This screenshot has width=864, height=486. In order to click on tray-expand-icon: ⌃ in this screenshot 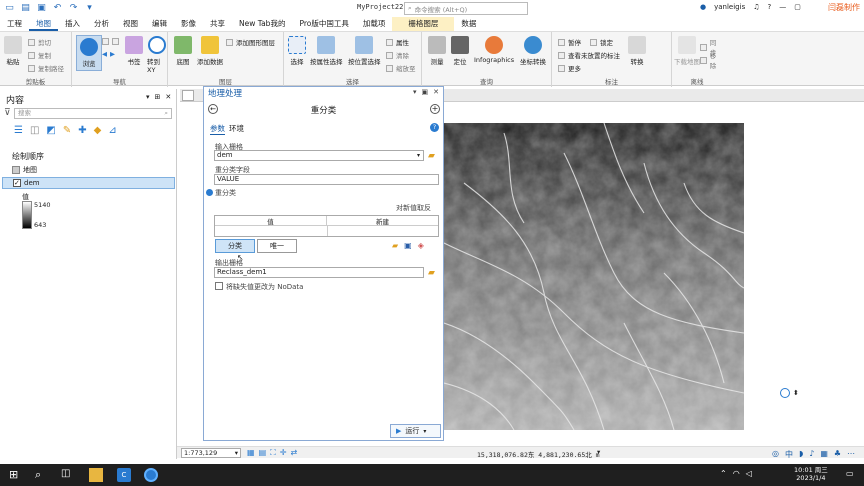, I will do `click(723, 473)`.